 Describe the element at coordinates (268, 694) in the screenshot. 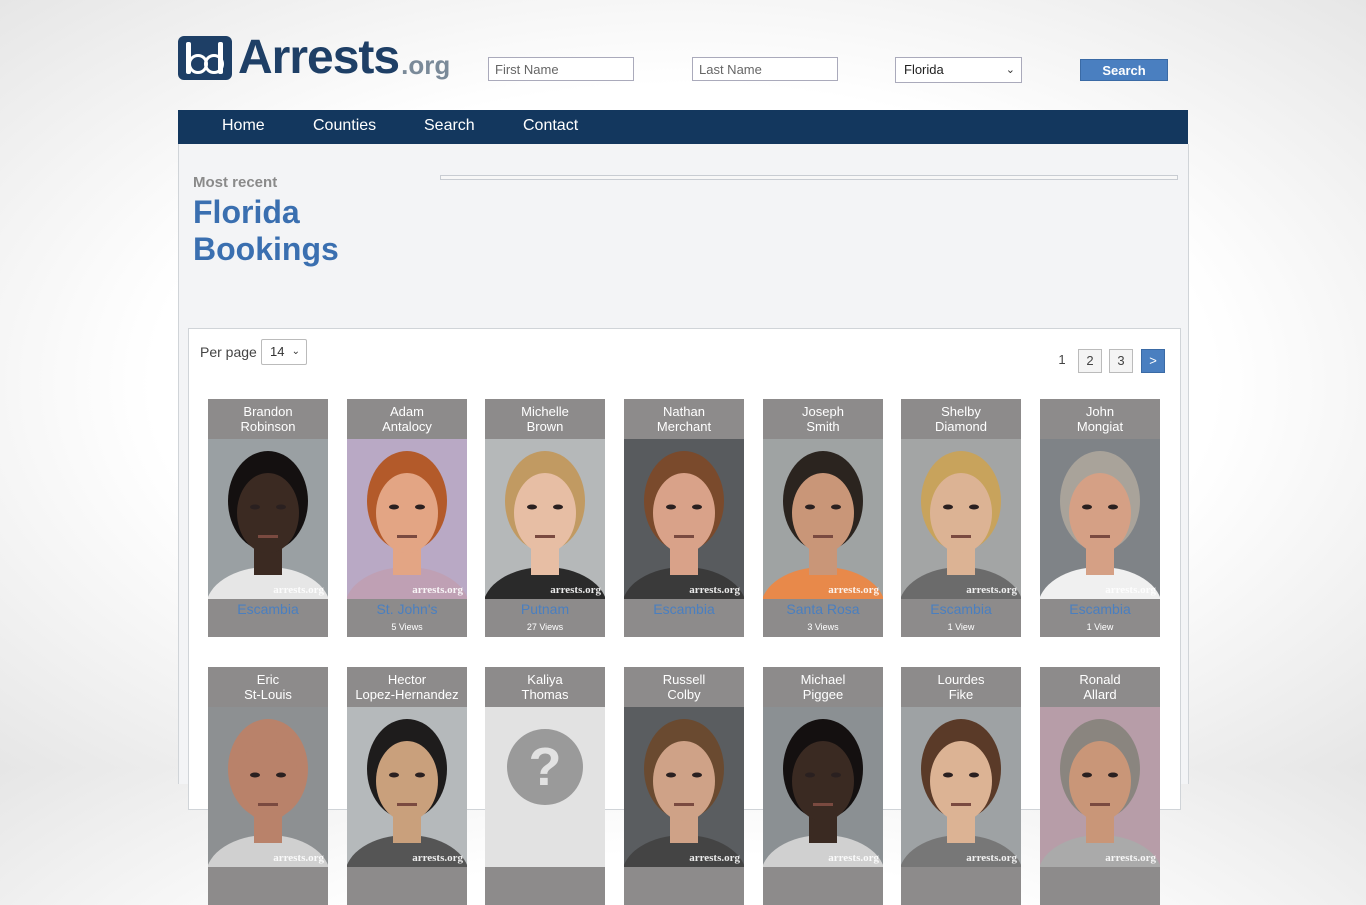

I see `booking-last-name: St-Louis` at that location.